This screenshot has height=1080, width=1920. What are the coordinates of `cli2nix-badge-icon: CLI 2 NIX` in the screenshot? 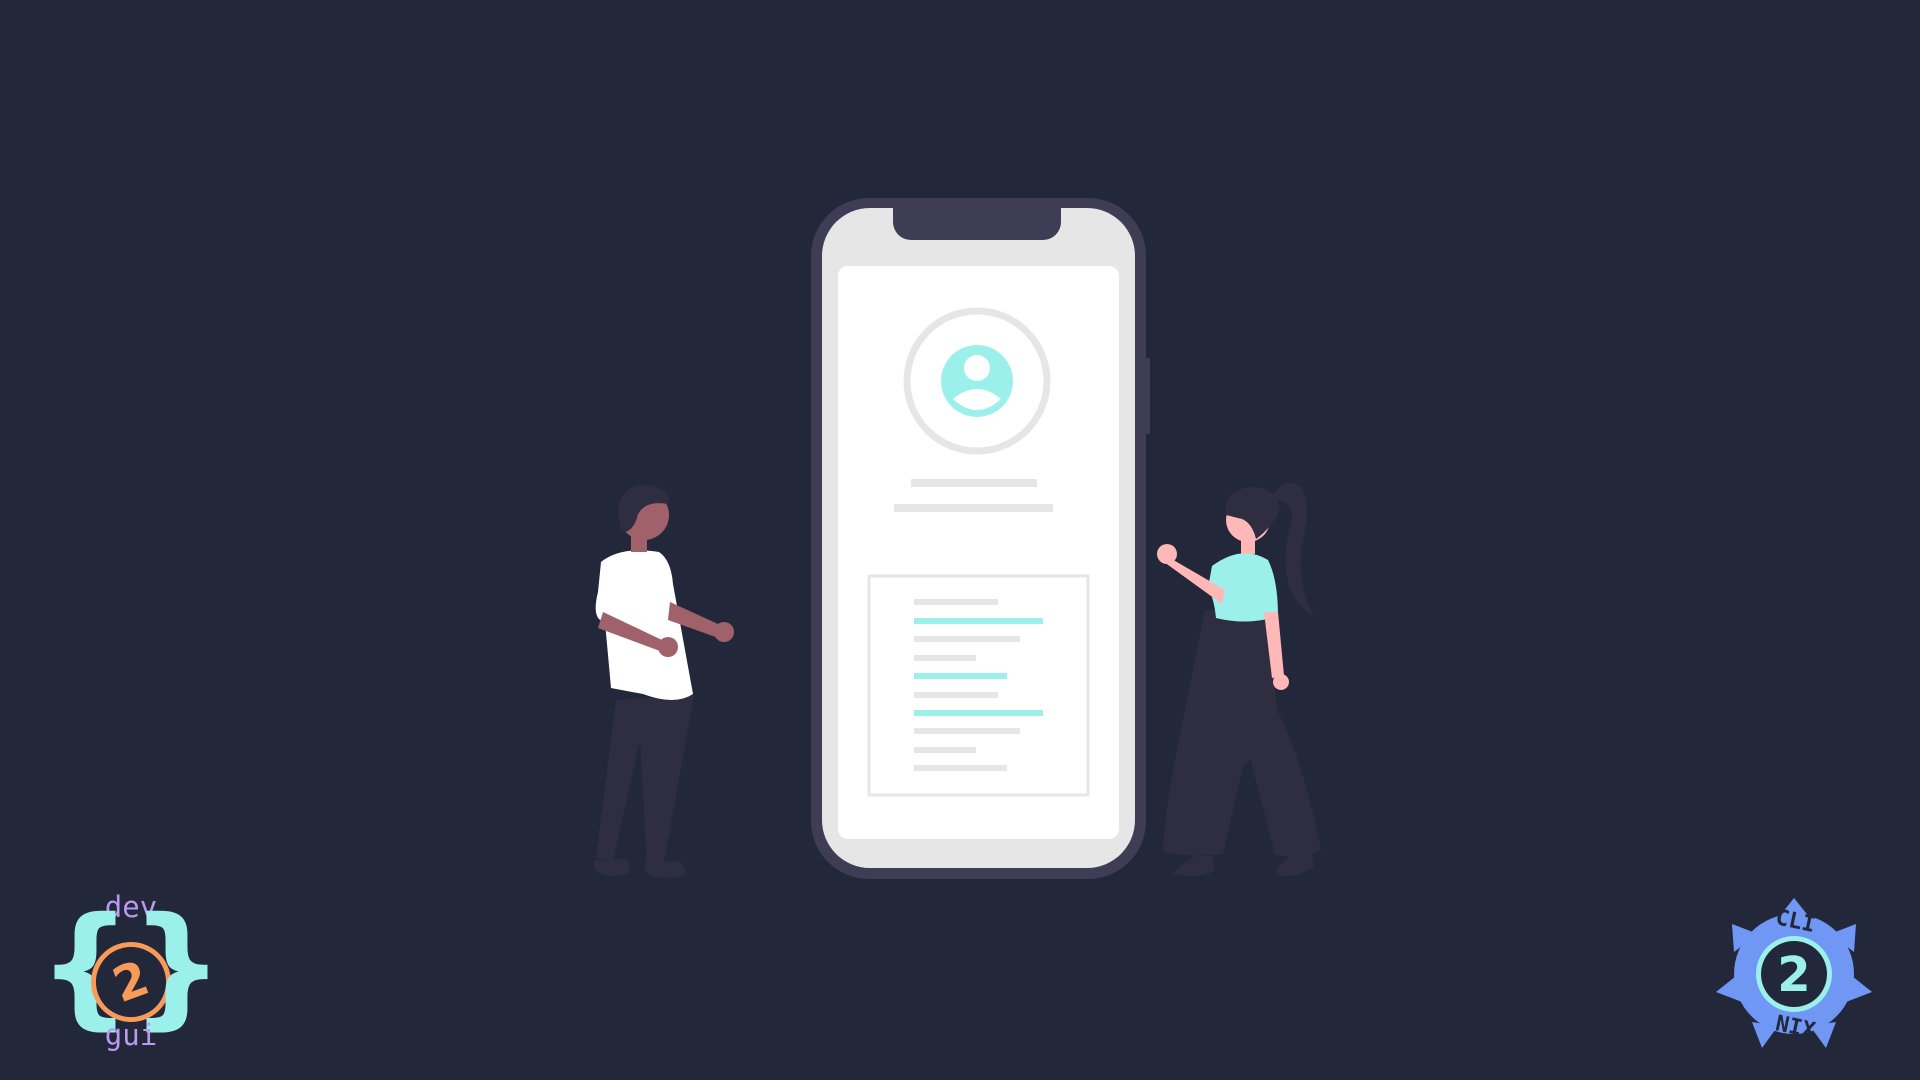 It's located at (1794, 973).